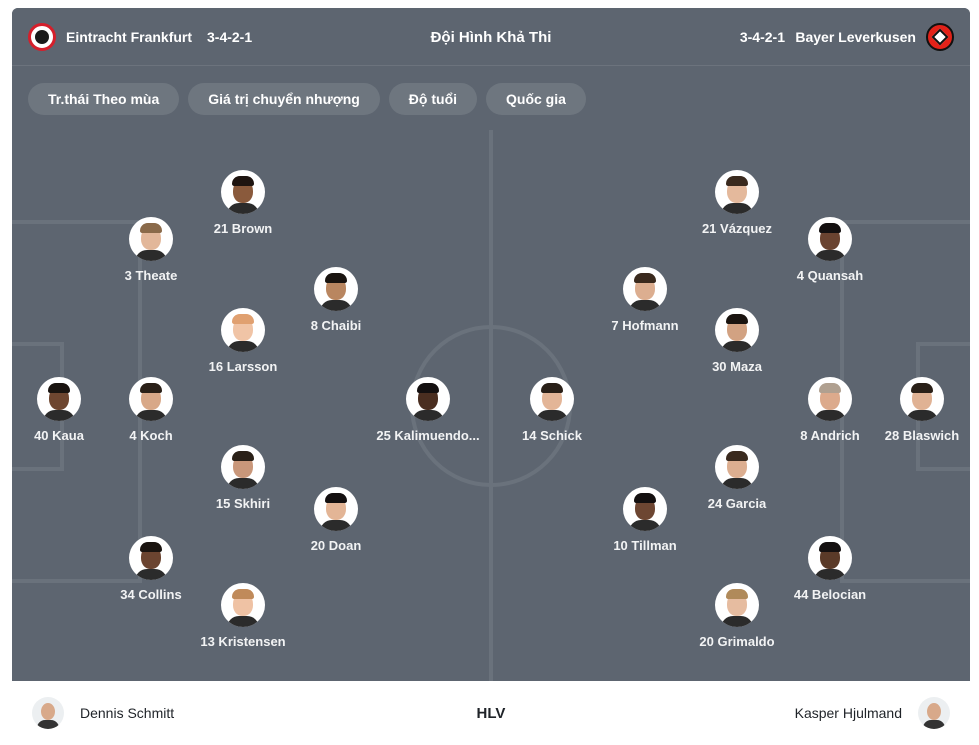  Describe the element at coordinates (243, 366) in the screenshot. I see `player-name: 16 Larsson` at that location.